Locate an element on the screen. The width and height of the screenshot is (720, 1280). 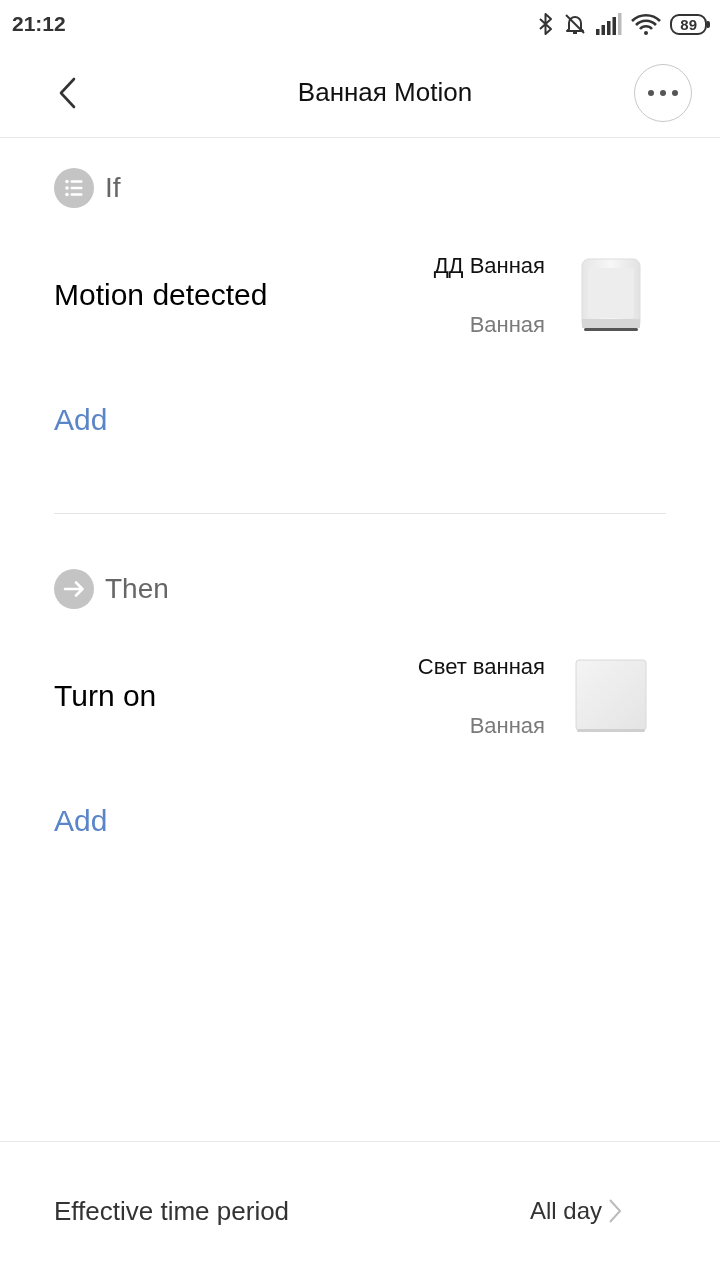
time-period-label: Effective time period is located at coordinates (172, 1211).